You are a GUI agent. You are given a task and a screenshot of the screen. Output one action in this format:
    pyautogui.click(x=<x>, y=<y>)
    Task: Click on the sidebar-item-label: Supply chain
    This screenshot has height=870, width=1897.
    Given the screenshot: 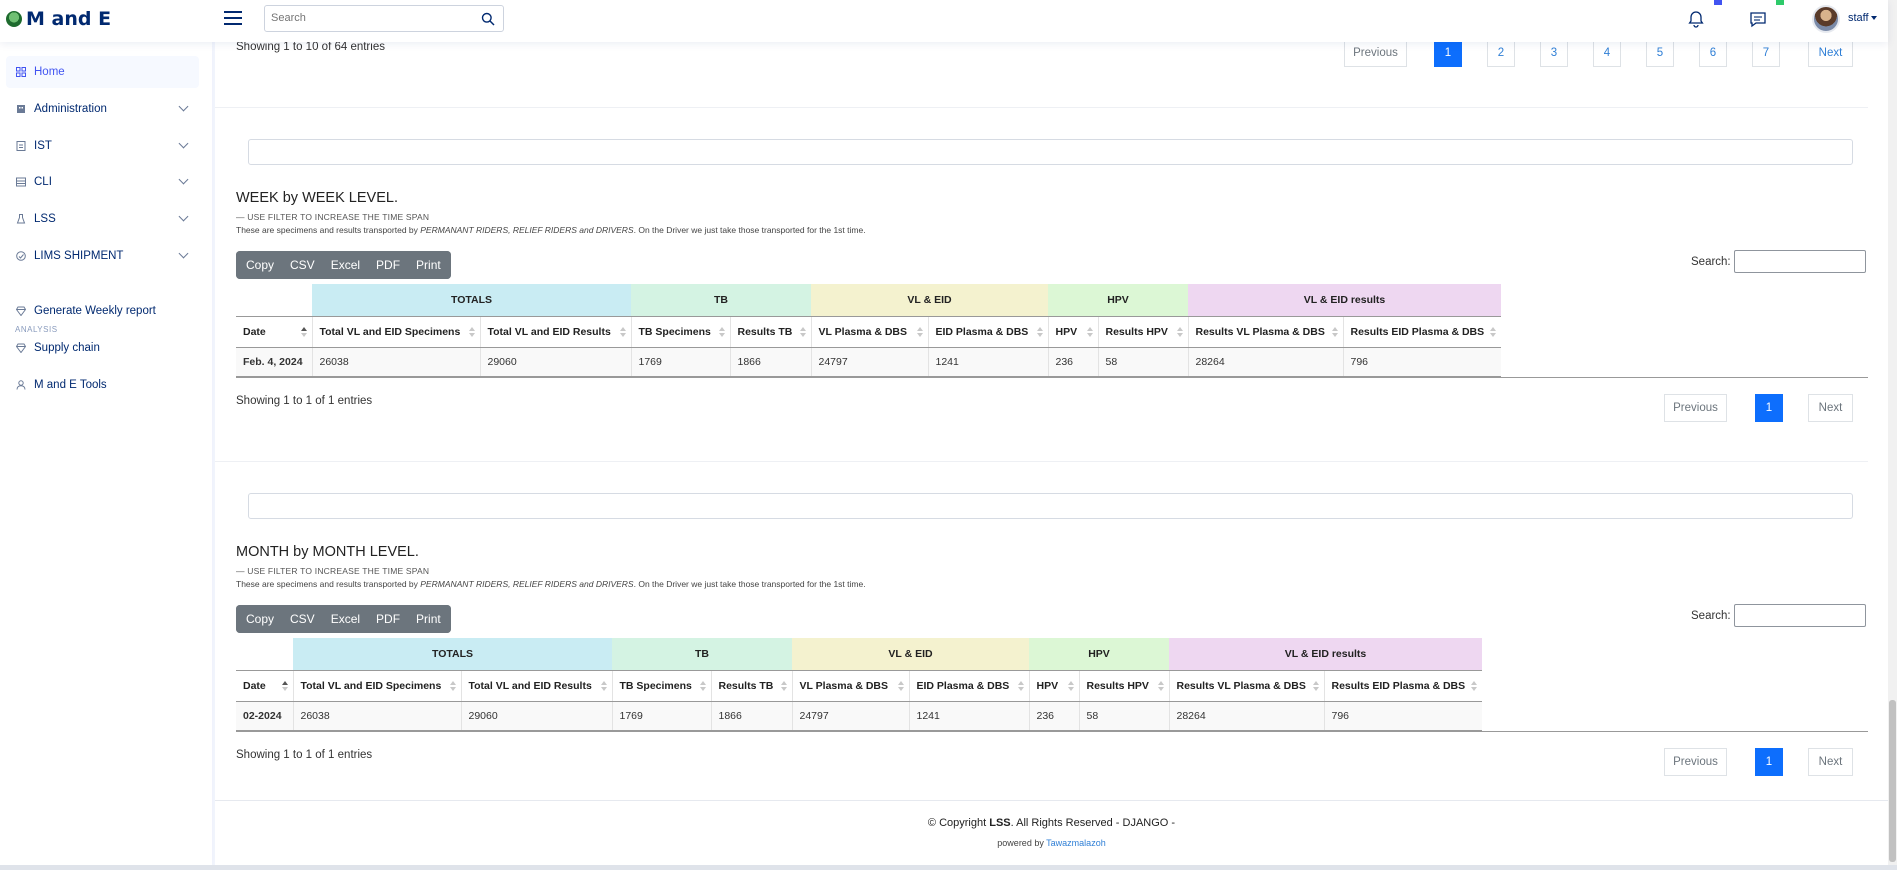 What is the action you would take?
    pyautogui.click(x=67, y=348)
    